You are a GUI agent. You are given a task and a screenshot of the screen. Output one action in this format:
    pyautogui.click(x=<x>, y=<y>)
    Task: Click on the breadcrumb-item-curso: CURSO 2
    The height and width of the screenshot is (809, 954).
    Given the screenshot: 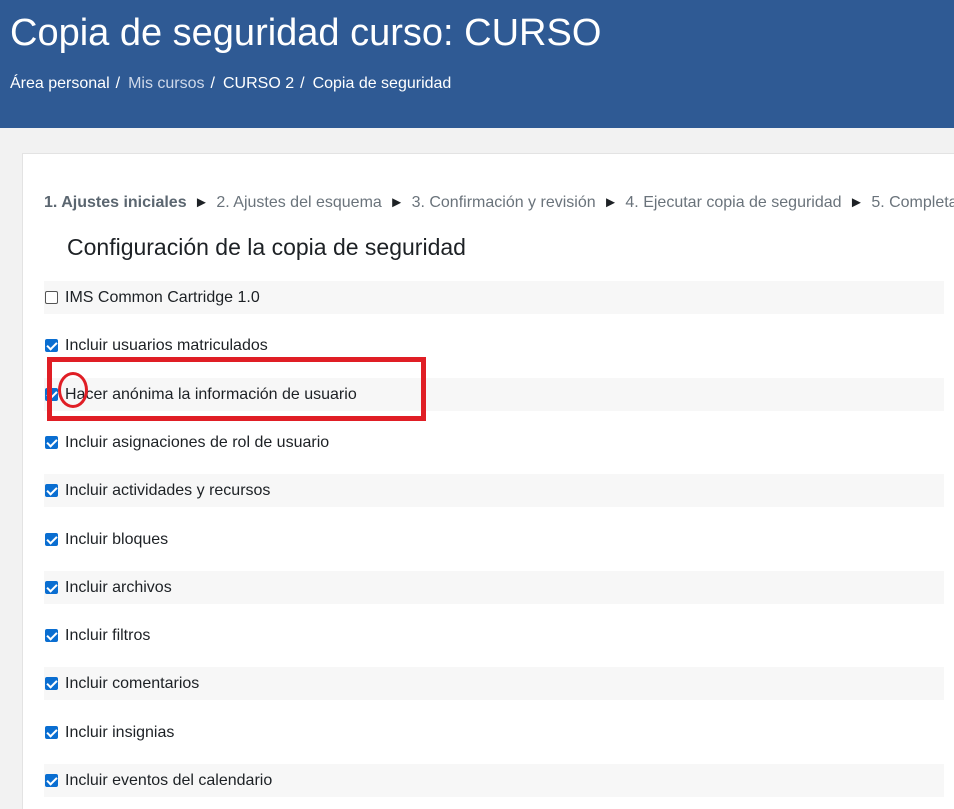 What is the action you would take?
    pyautogui.click(x=258, y=84)
    